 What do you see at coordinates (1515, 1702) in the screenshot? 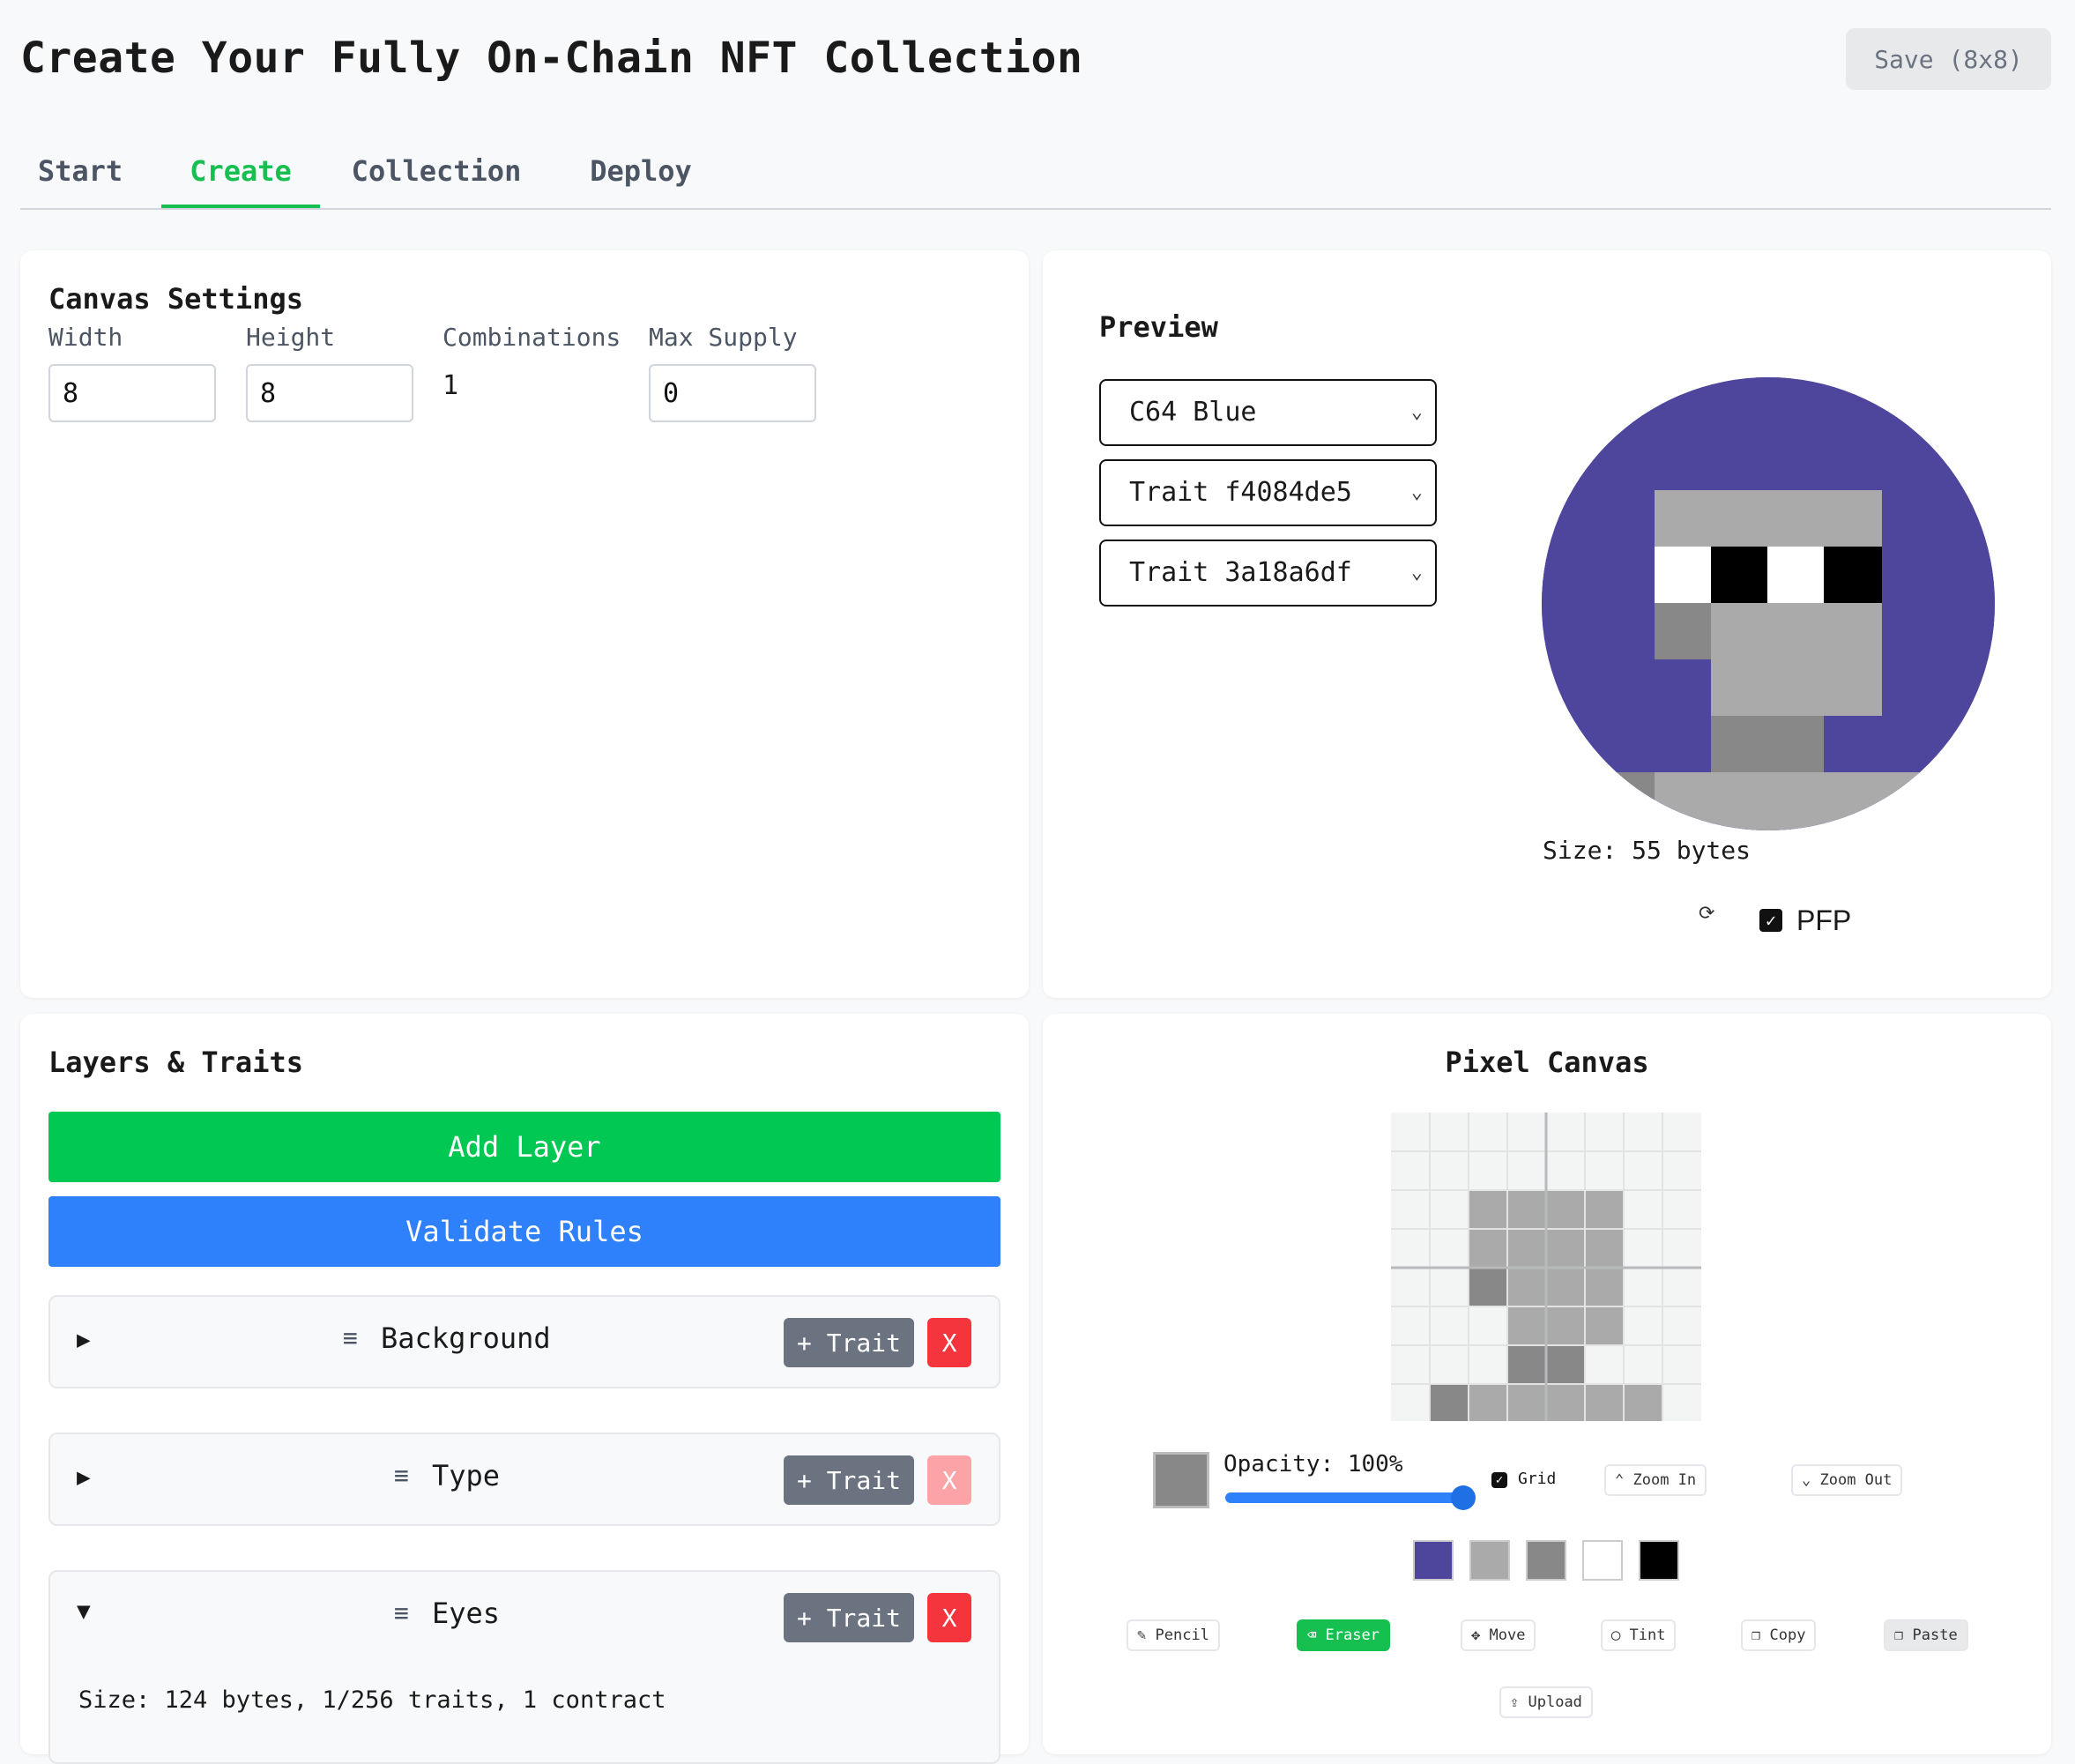
I see `upload-icon: ⇪` at bounding box center [1515, 1702].